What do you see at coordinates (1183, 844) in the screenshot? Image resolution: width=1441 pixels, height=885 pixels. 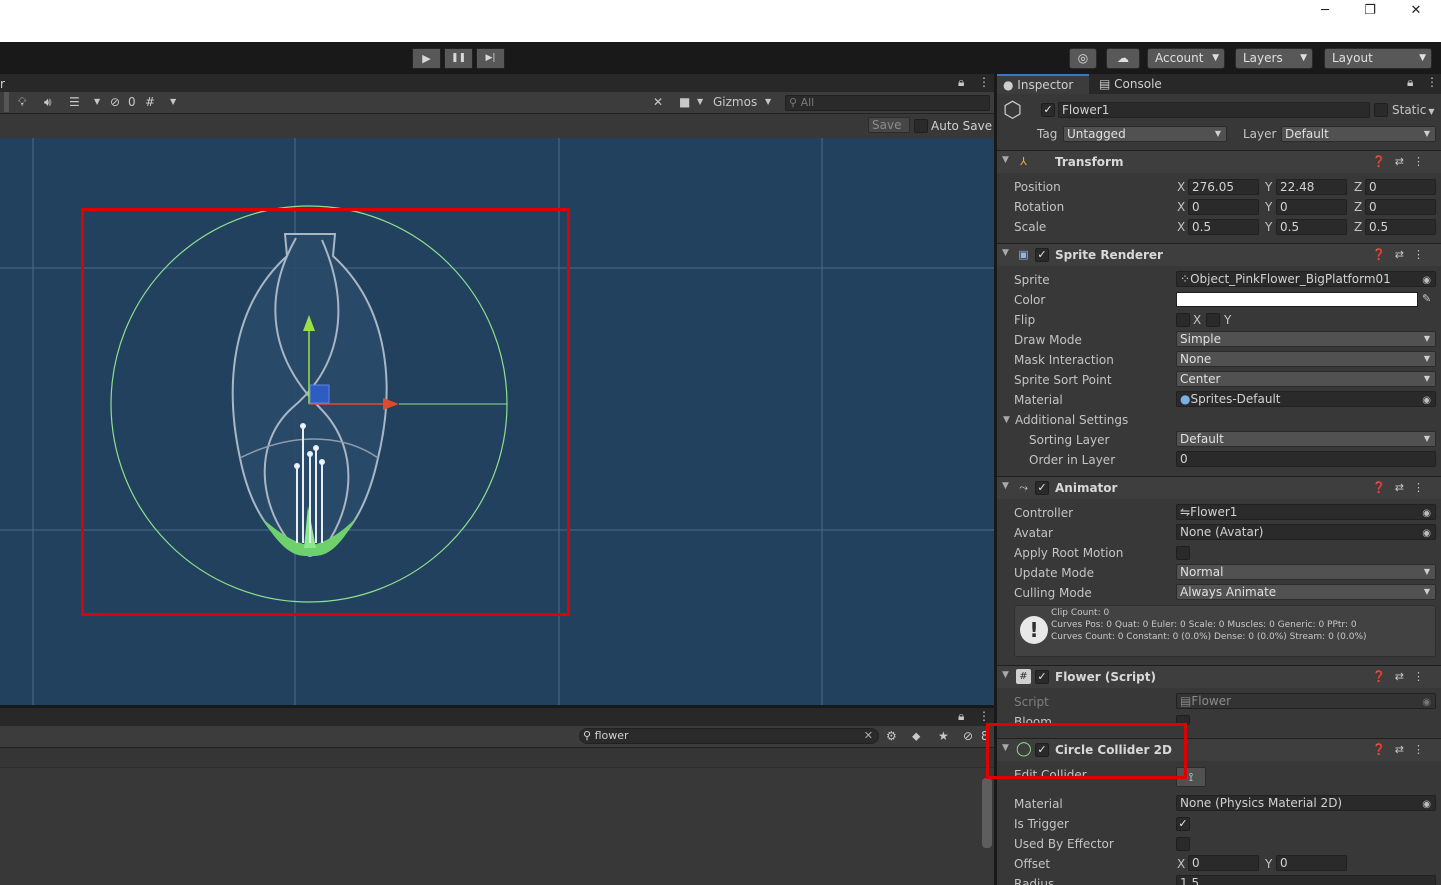 I see `used-by-effector-checkbox` at bounding box center [1183, 844].